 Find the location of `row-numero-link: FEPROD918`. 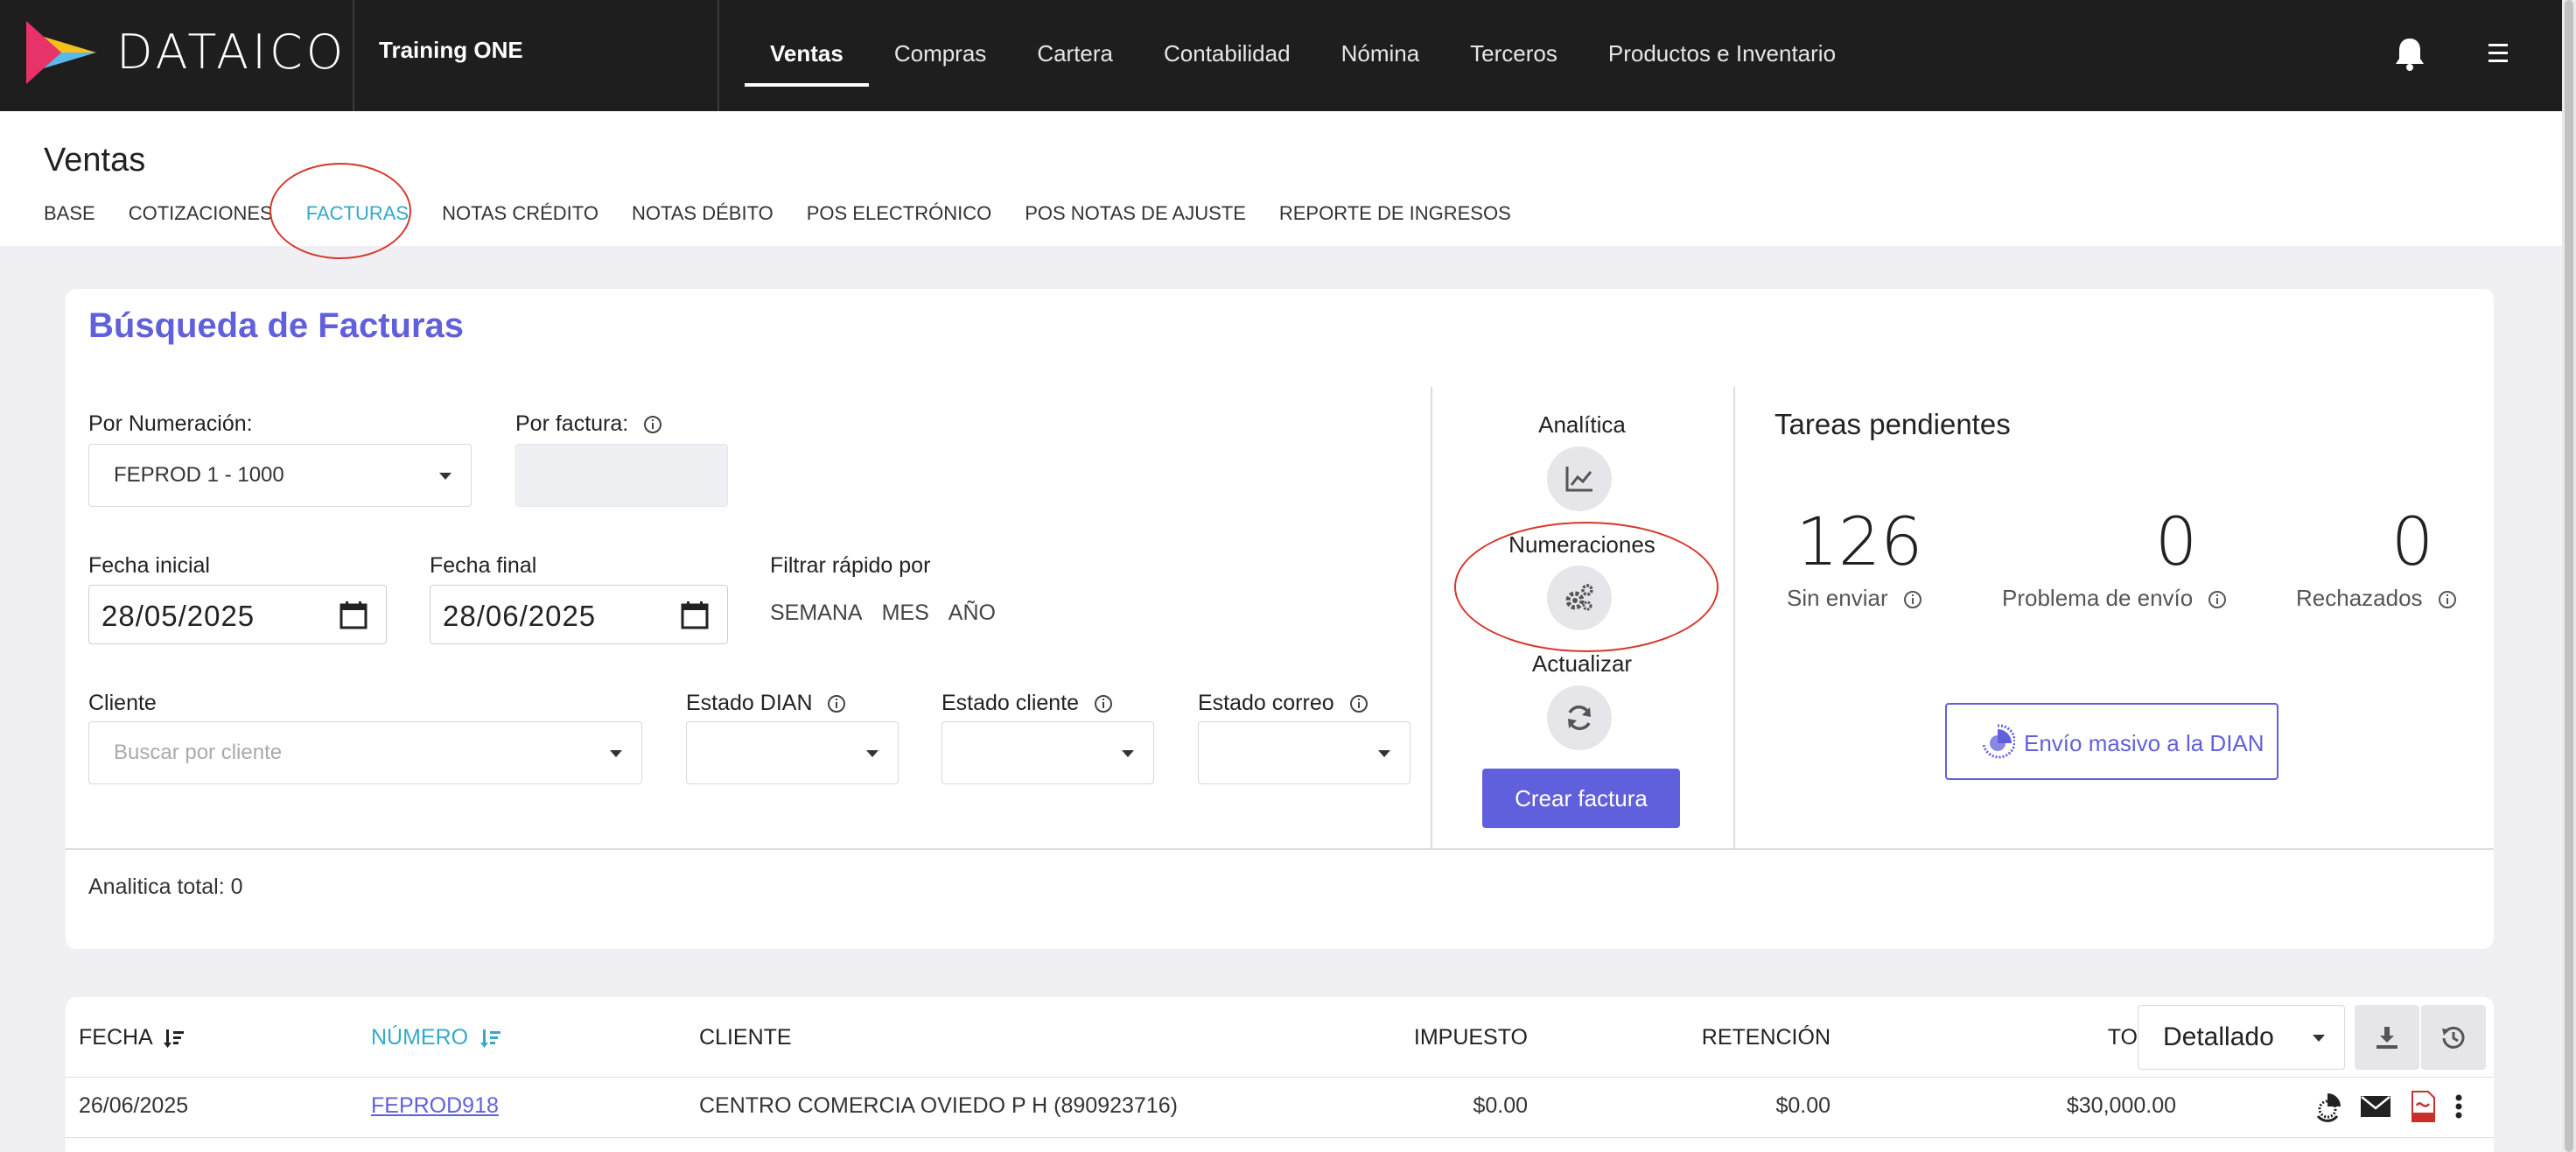

row-numero-link: FEPROD918 is located at coordinates (435, 1106).